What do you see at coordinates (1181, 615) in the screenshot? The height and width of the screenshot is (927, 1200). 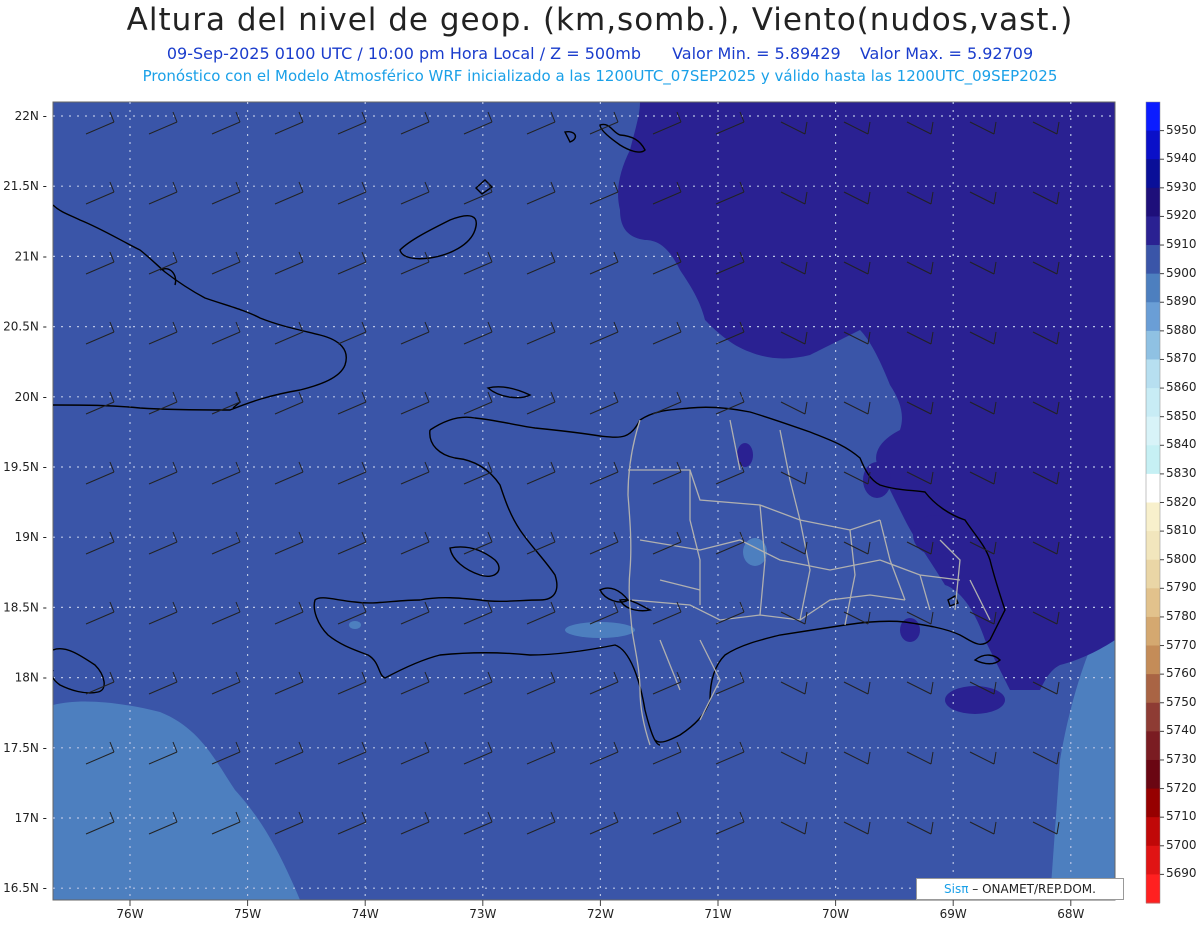 I see `colorbar-label: 5780` at bounding box center [1181, 615].